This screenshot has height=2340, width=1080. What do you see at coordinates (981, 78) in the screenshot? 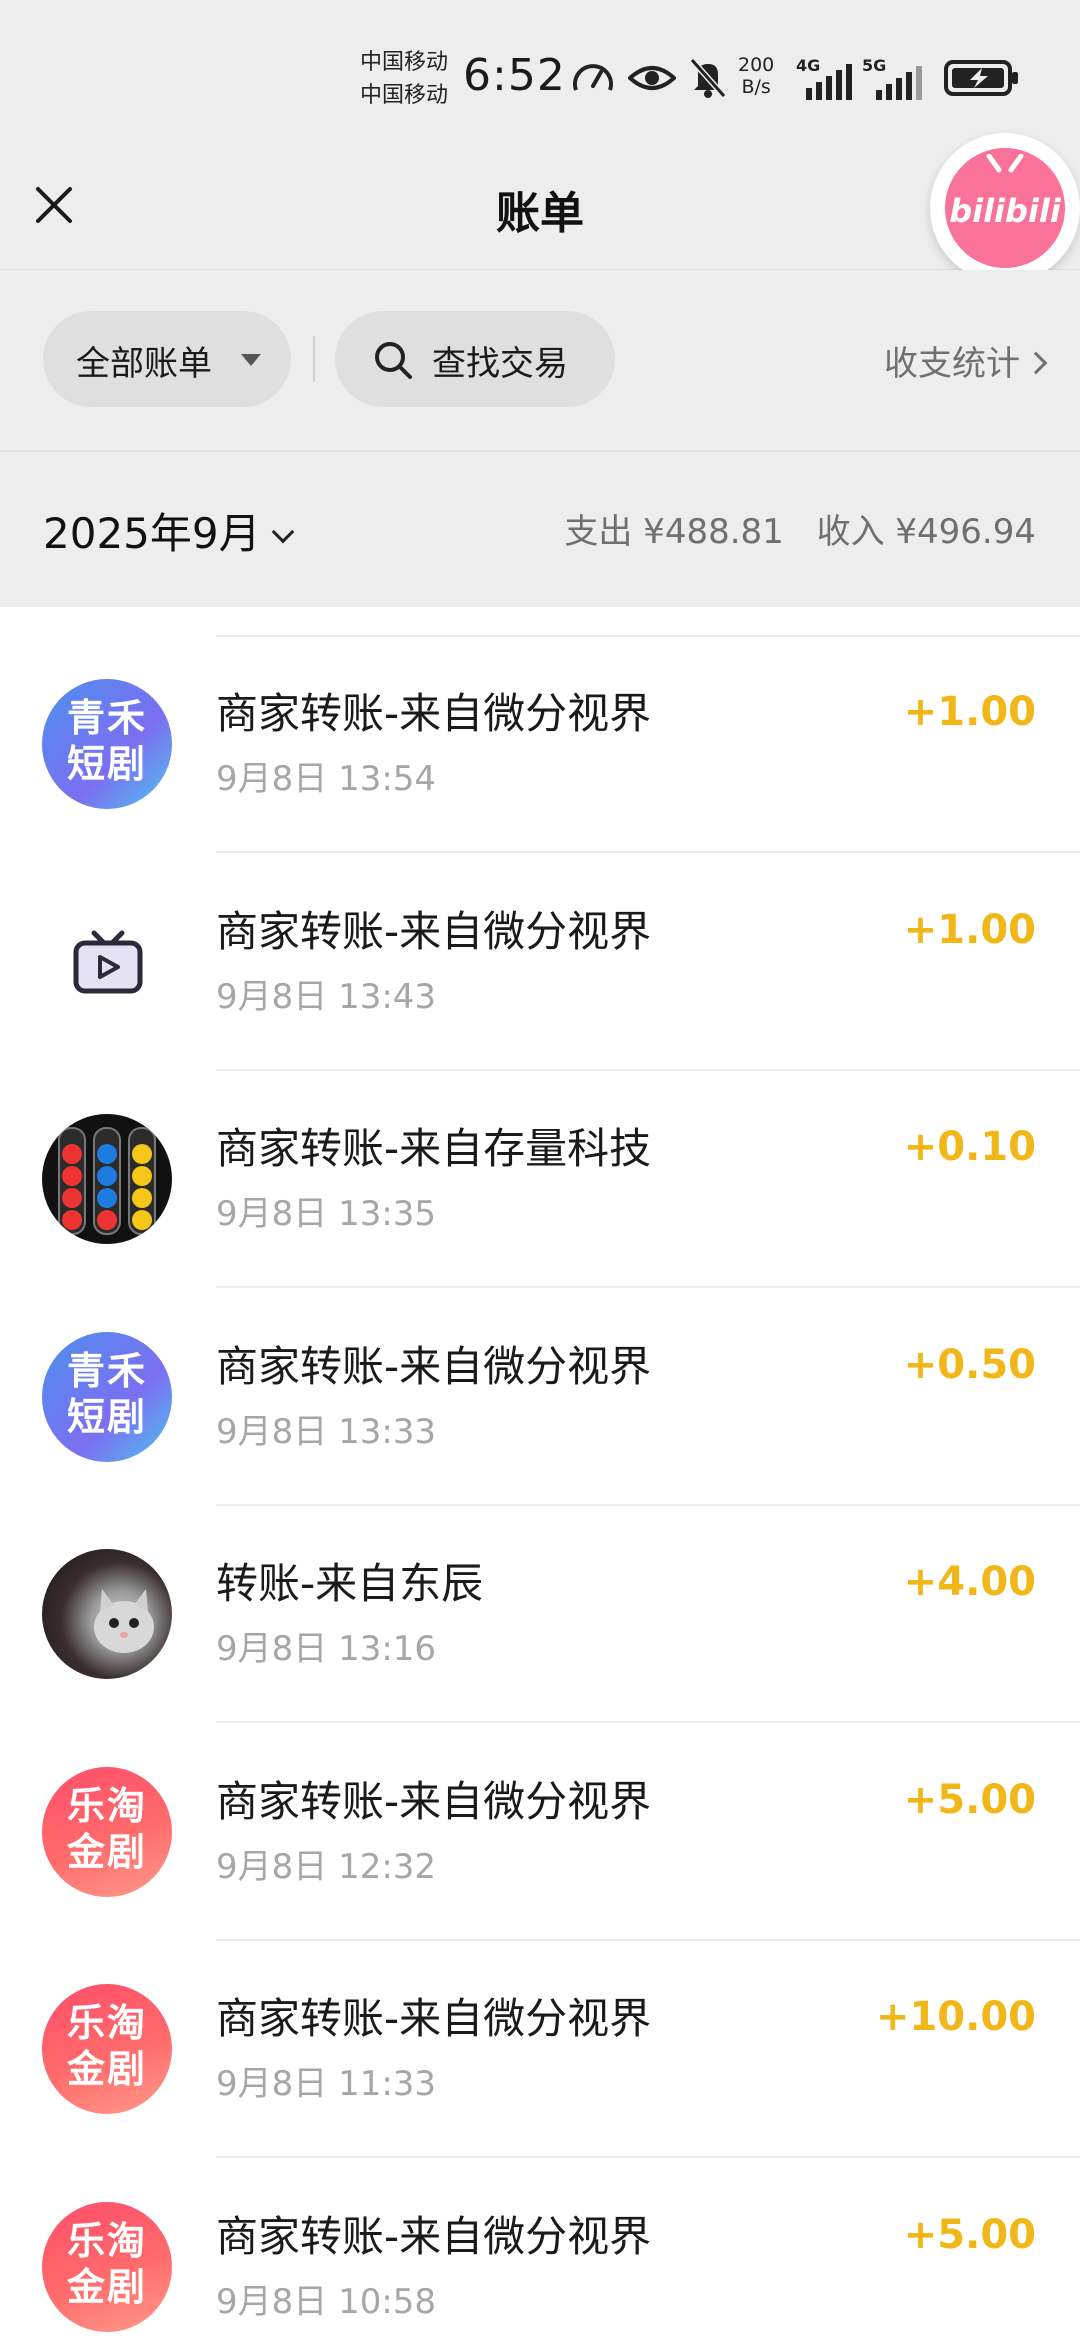
I see `battery-charging-icon` at bounding box center [981, 78].